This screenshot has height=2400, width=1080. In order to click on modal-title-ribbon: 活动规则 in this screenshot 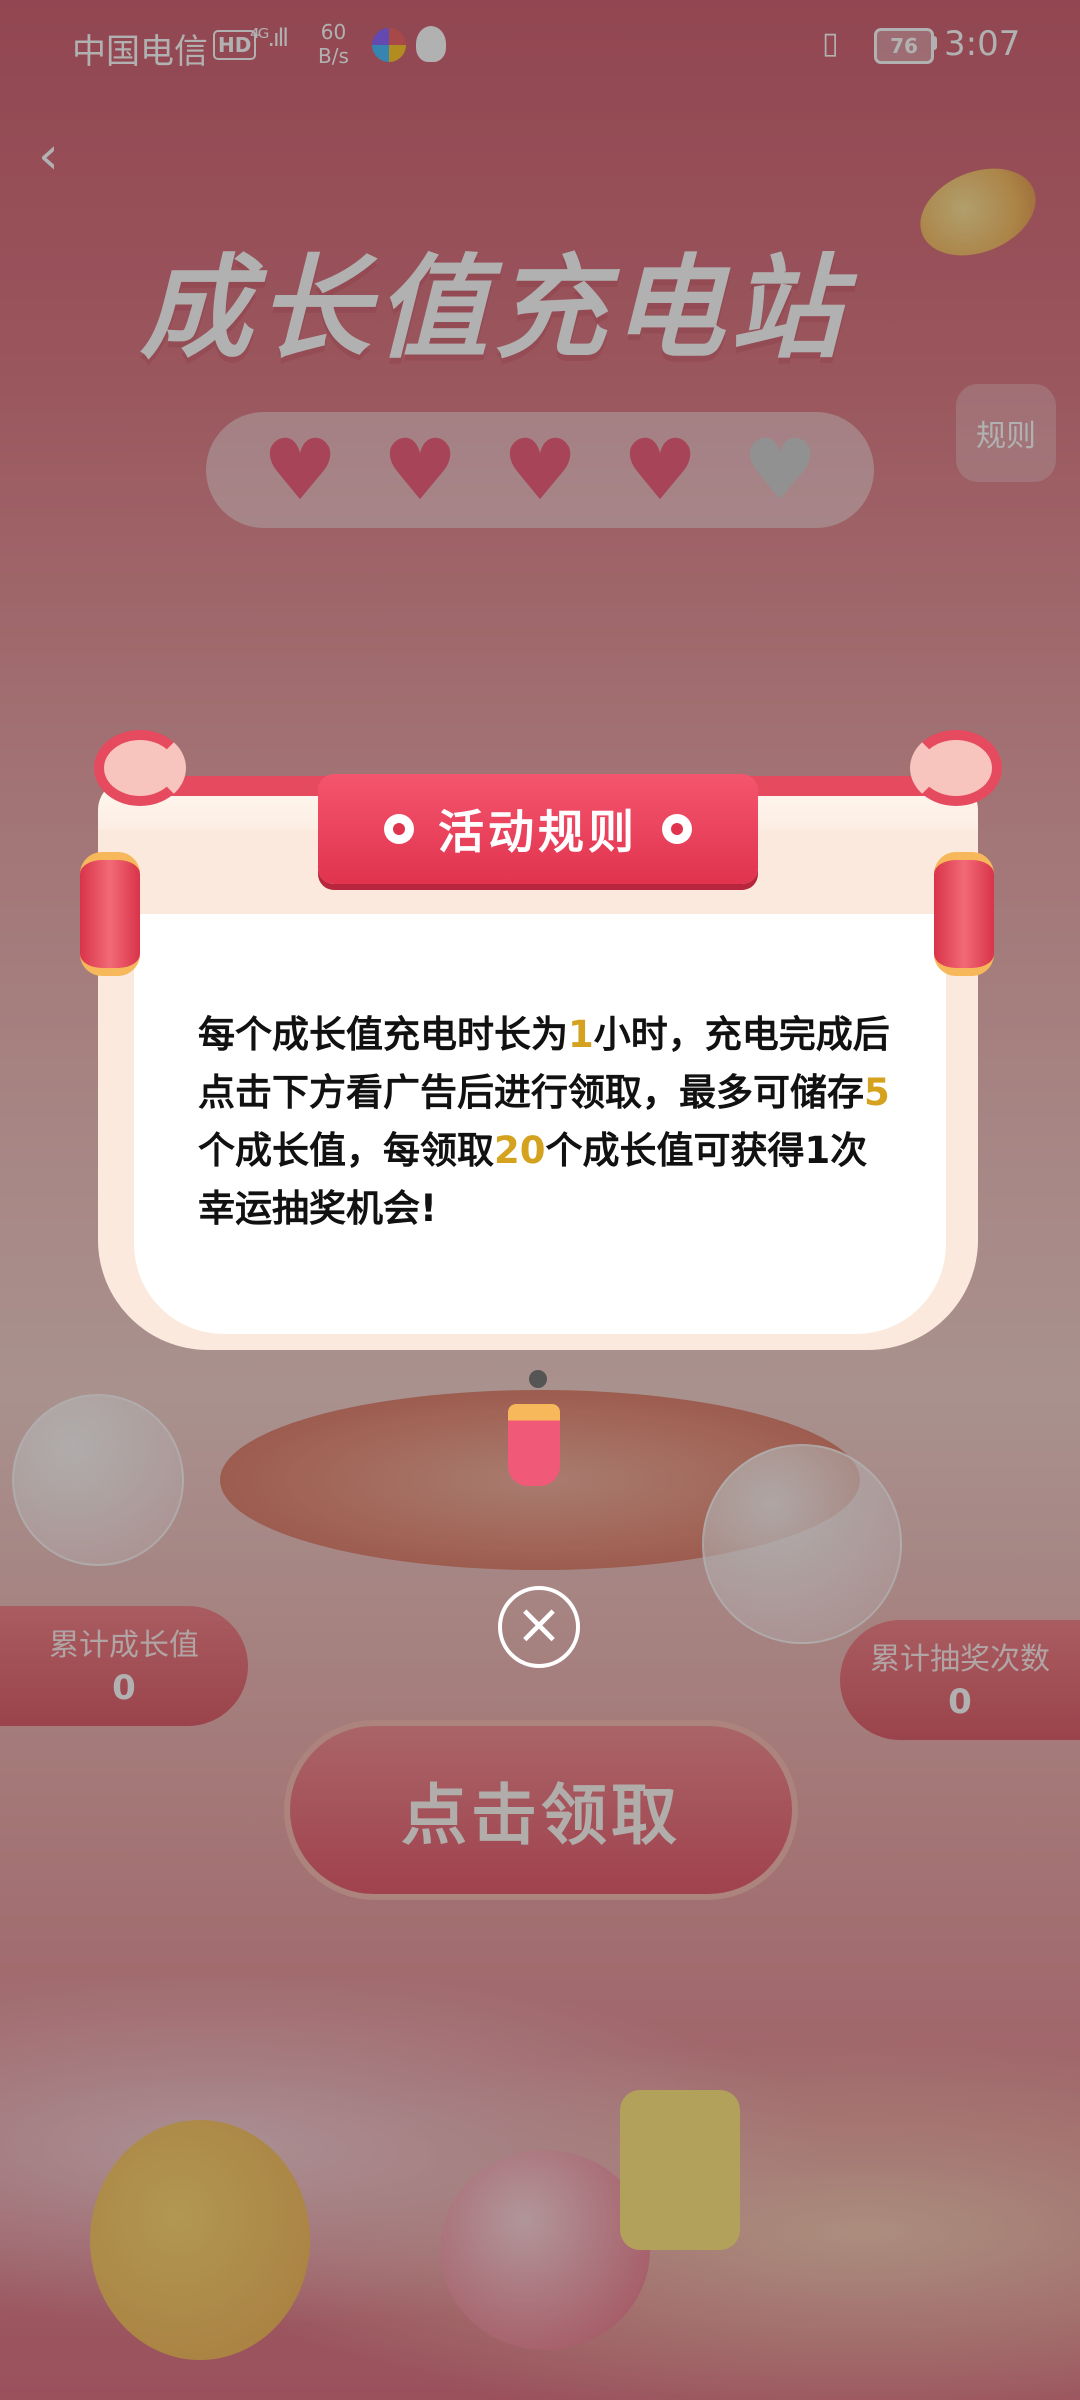, I will do `click(538, 829)`.